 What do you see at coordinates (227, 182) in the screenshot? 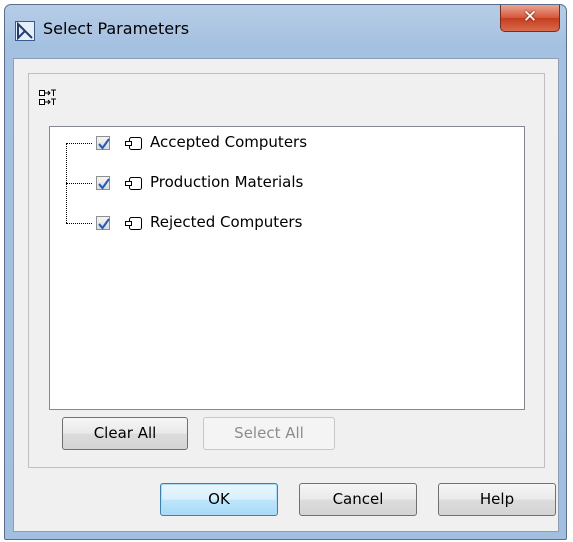
I see `tree-item-label: Production Materials` at bounding box center [227, 182].